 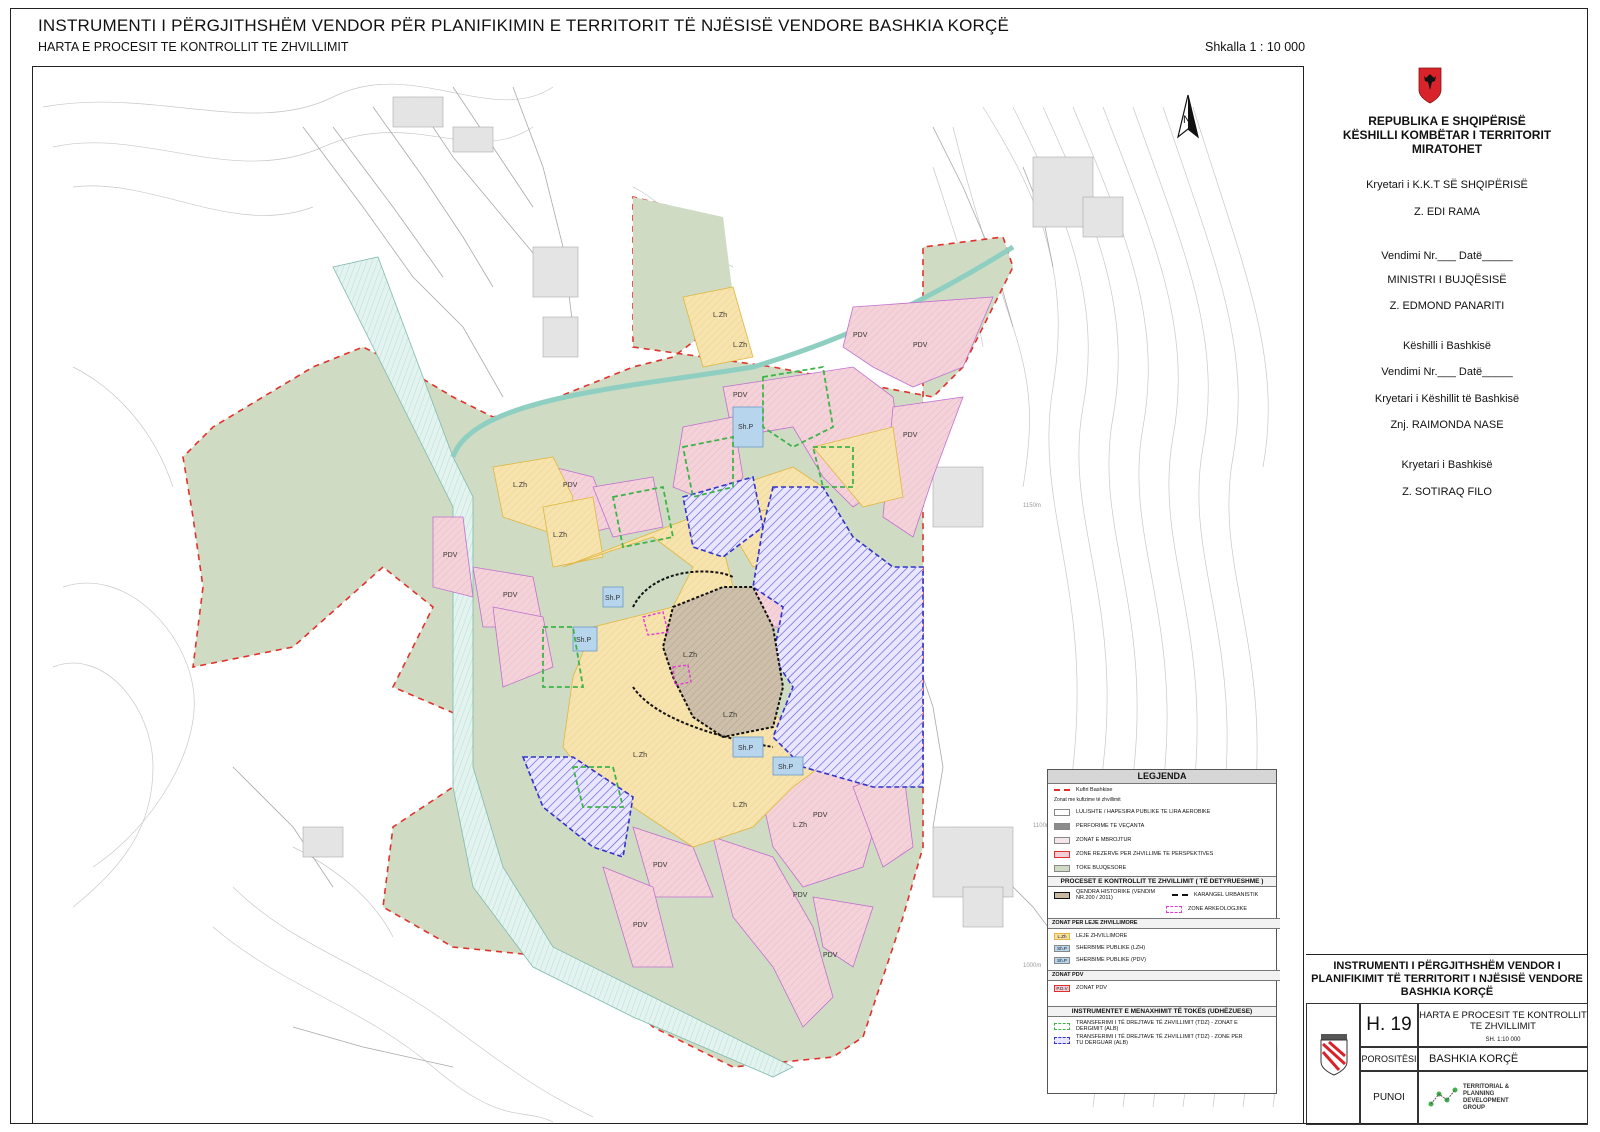 What do you see at coordinates (1032, 506) in the screenshot?
I see `contour-label: 1150m` at bounding box center [1032, 506].